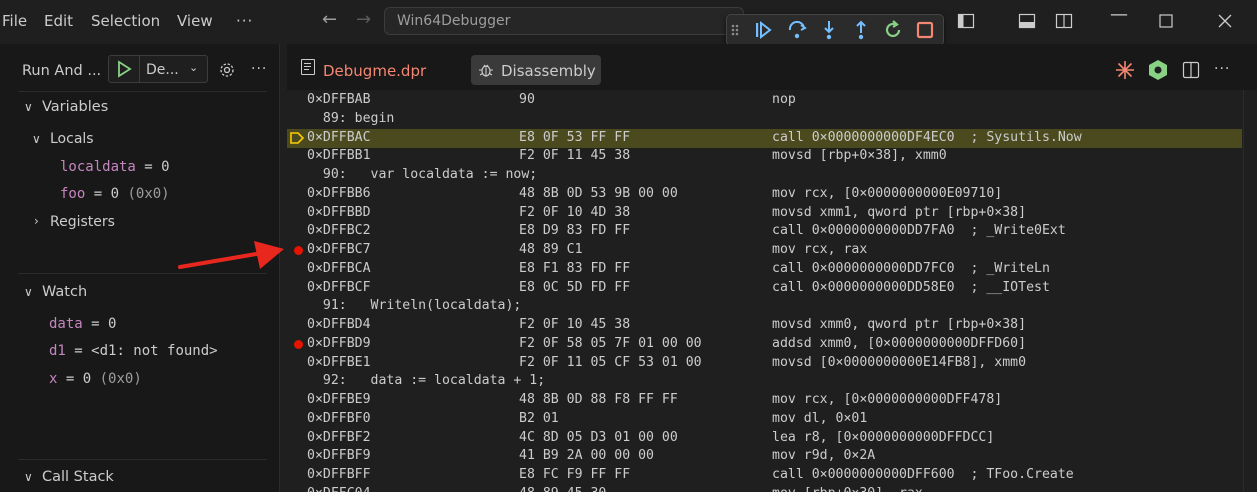 The height and width of the screenshot is (492, 1257). Describe the element at coordinates (1119, 14) in the screenshot. I see `minimize-icon: —` at that location.